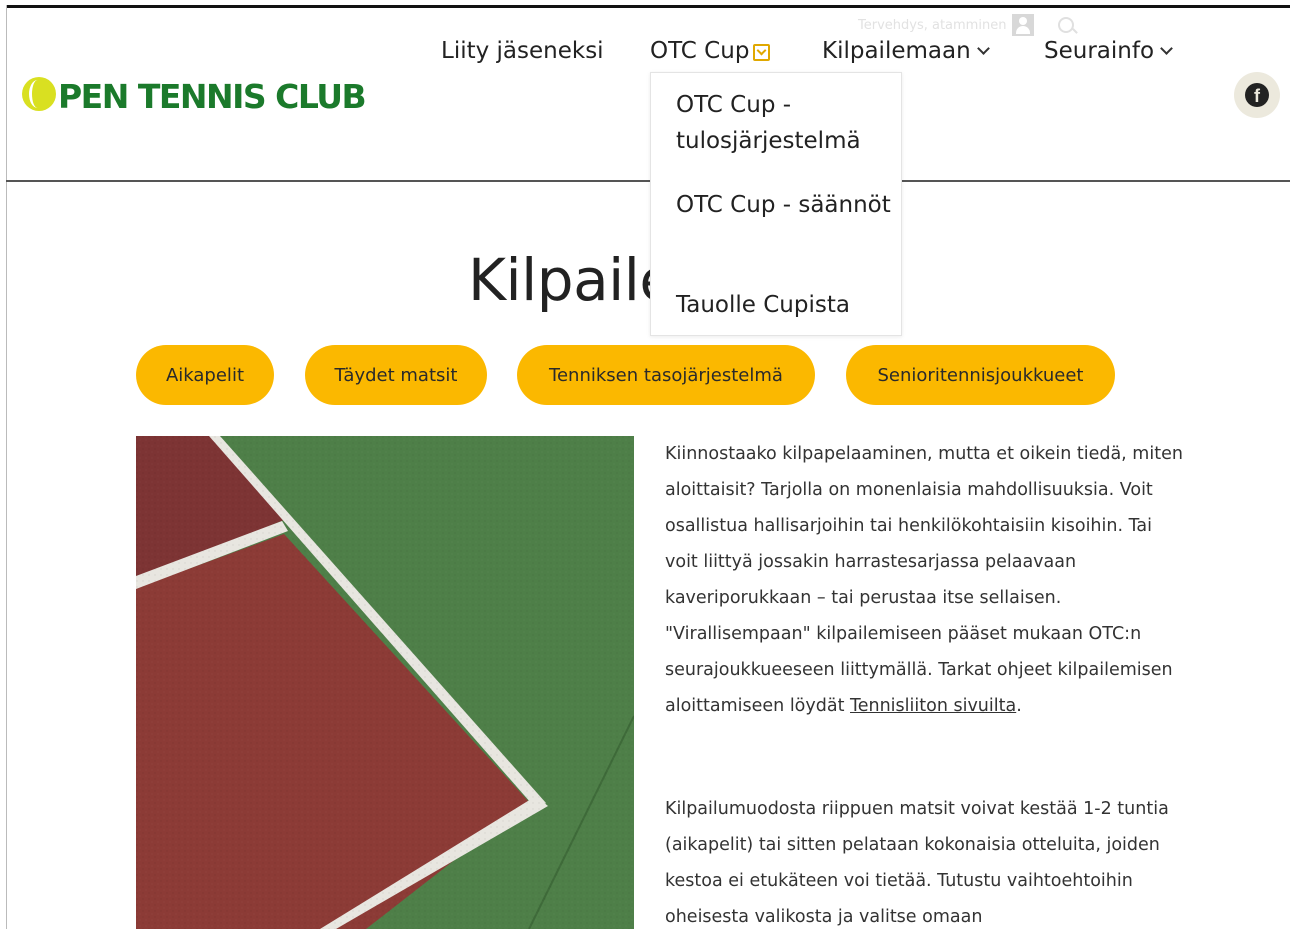 This screenshot has height=935, width=1290. Describe the element at coordinates (212, 96) in the screenshot. I see `logo-text: PEN TENNIS CLUB` at that location.